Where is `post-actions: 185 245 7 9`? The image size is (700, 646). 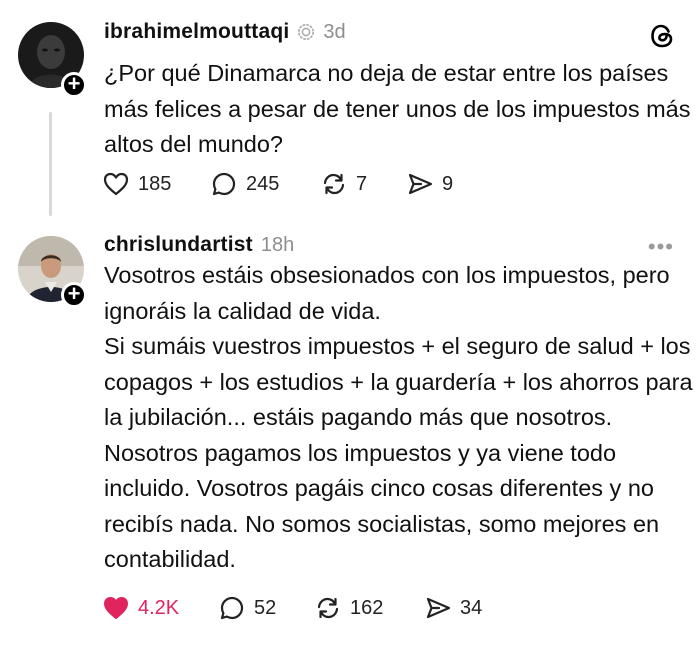
post-actions: 185 245 7 9 is located at coordinates (277, 184).